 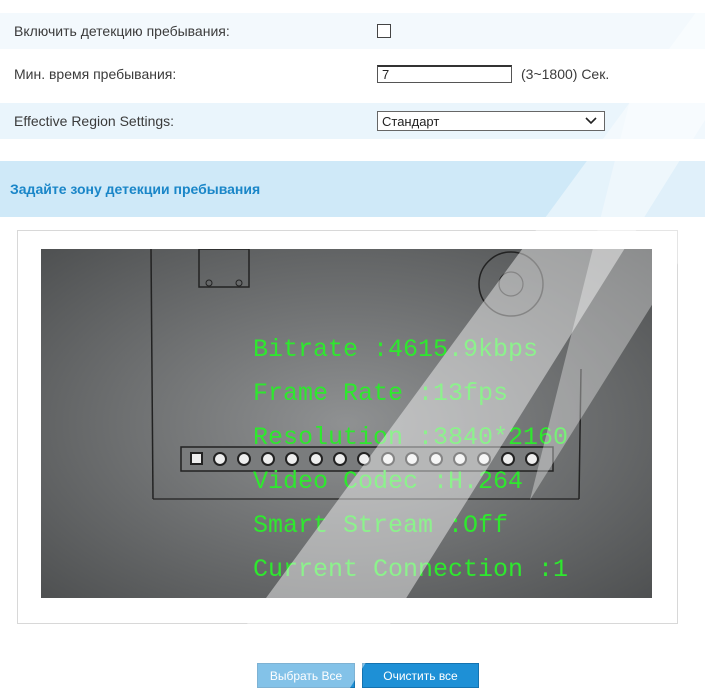 I want to click on select-all-button: Выбрать Все, so click(x=306, y=675).